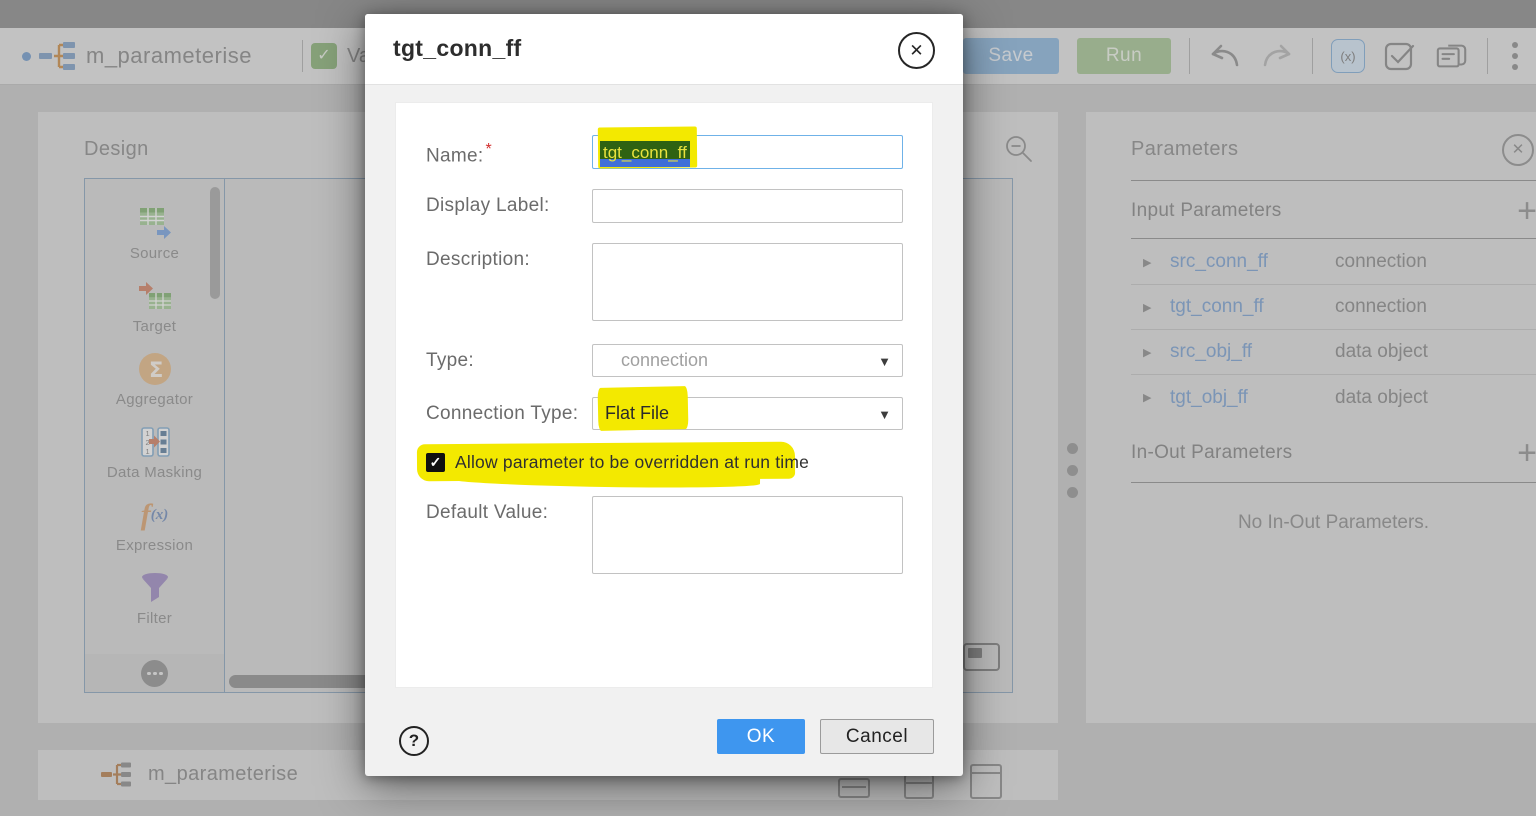 The width and height of the screenshot is (1536, 816). I want to click on connection-type-dropdown-value: Flat File, so click(637, 413).